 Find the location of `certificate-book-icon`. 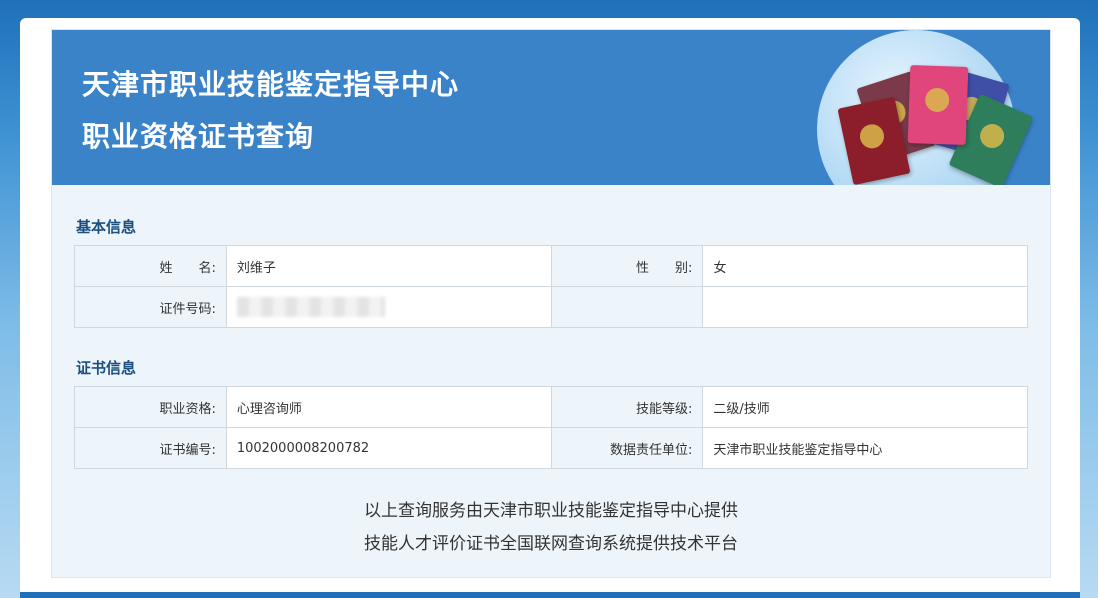

certificate-book-icon is located at coordinates (938, 105).